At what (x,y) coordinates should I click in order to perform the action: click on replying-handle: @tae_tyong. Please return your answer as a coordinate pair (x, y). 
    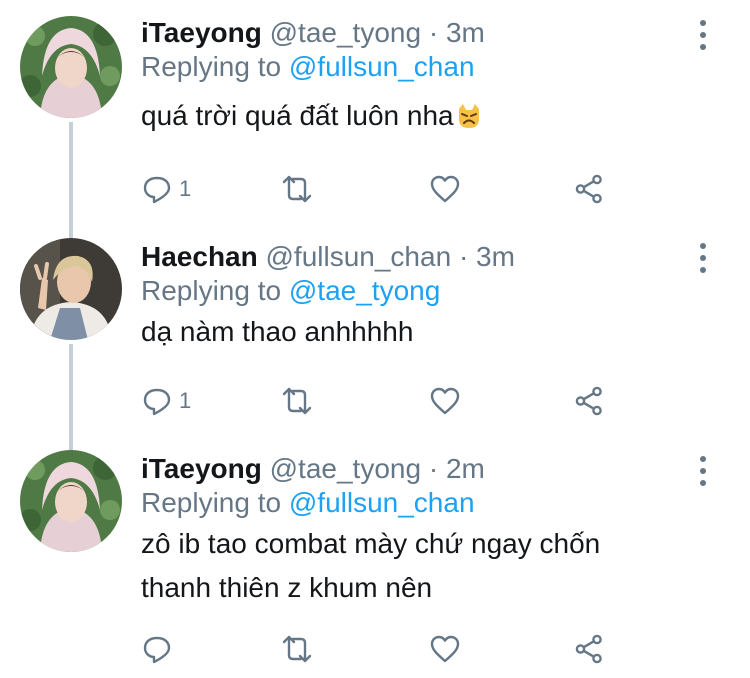
    Looking at the image, I should click on (364, 290).